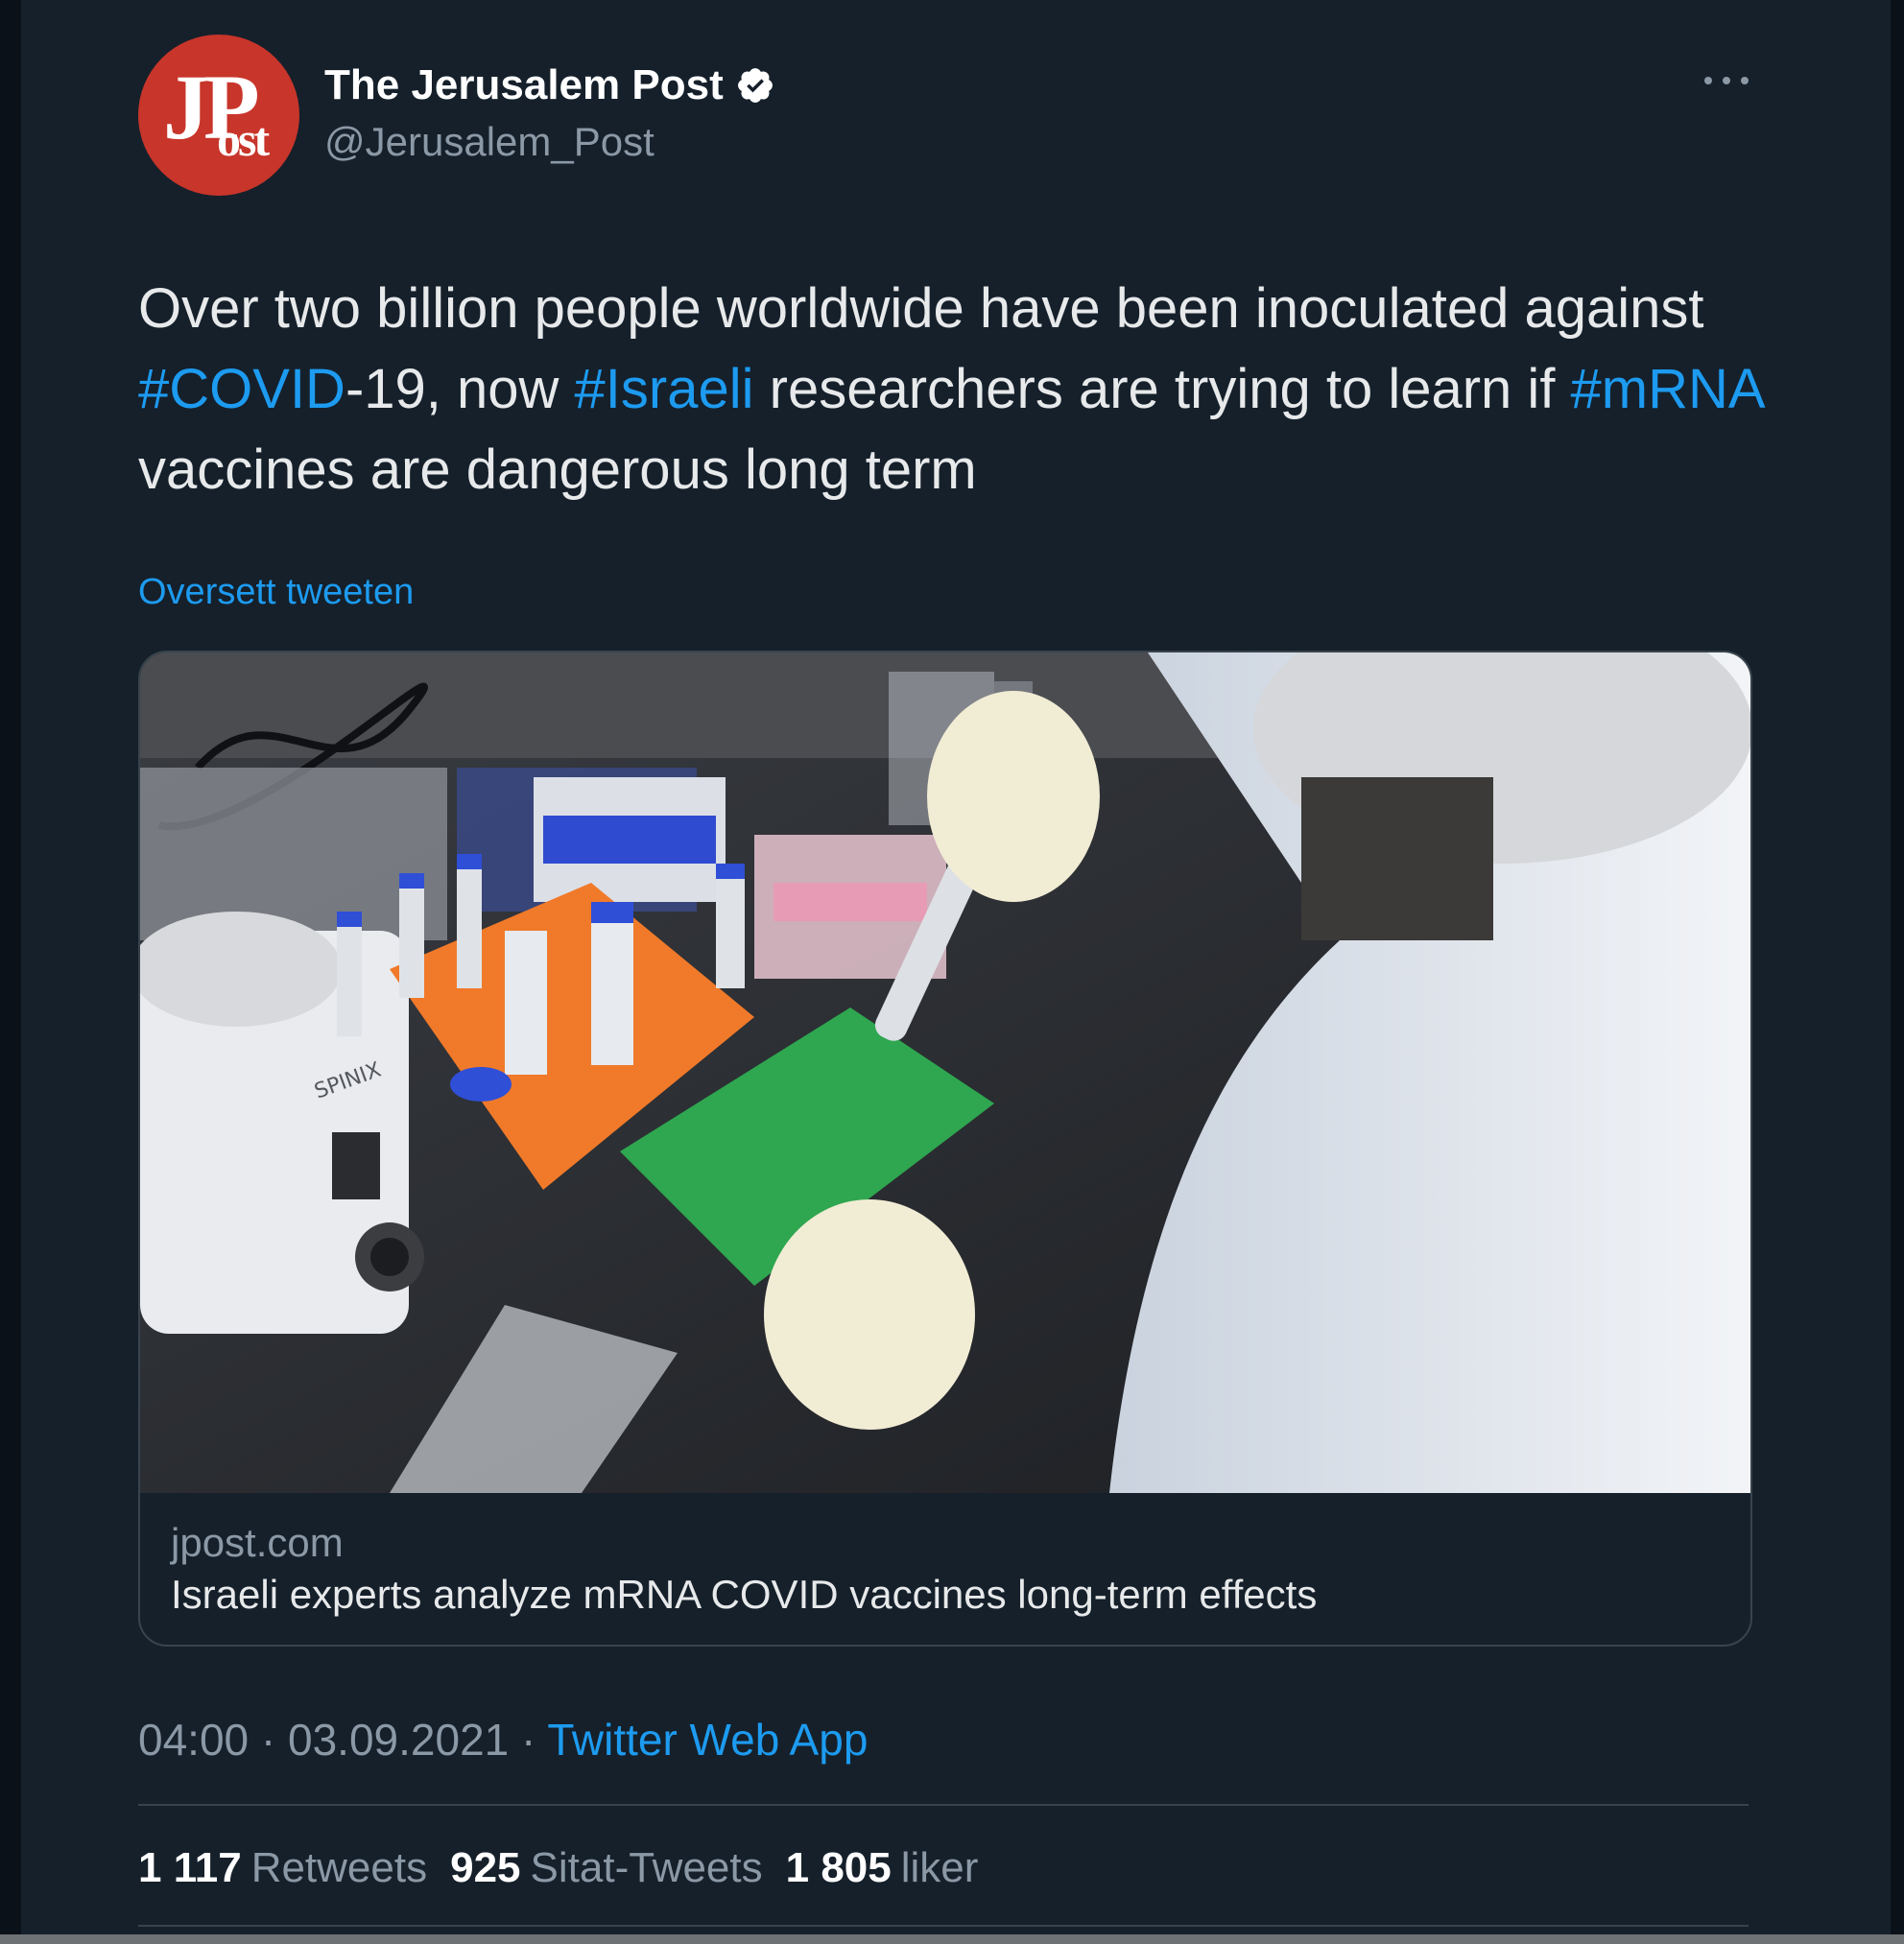 This screenshot has width=1904, height=1944. Describe the element at coordinates (839, 1867) in the screenshot. I see `likes-count: 1 805` at that location.